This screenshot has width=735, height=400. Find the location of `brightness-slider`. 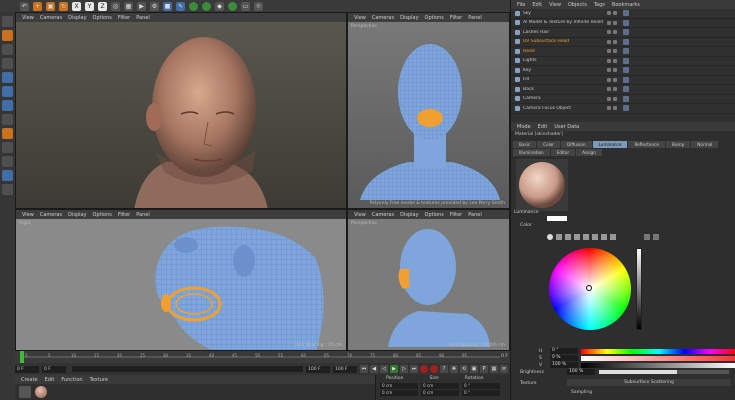

brightness-slider is located at coordinates (664, 372).